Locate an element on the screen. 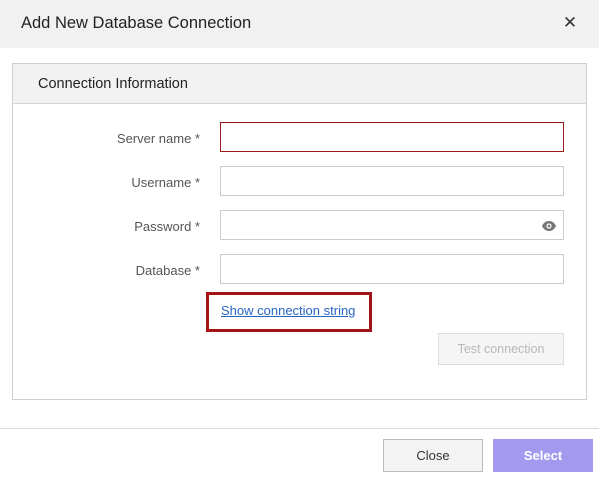 The image size is (599, 480). select-button: Select is located at coordinates (543, 455).